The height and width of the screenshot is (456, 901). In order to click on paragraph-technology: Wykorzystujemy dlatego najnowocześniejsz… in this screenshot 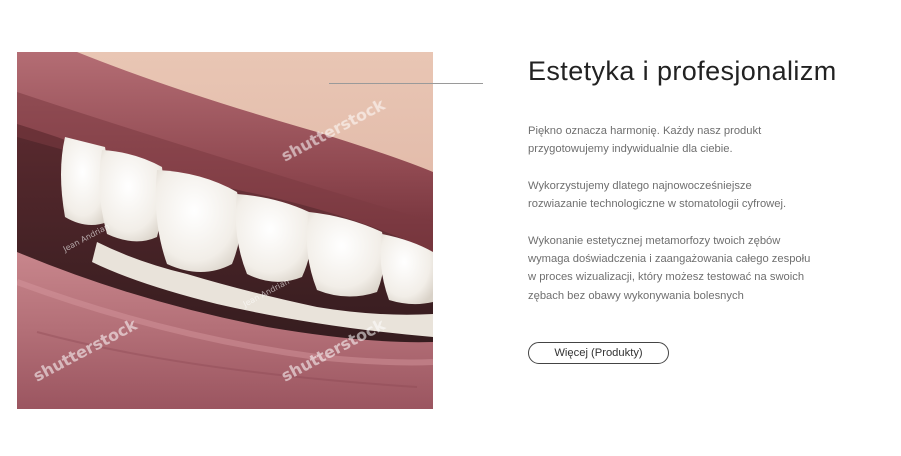, I will do `click(693, 195)`.